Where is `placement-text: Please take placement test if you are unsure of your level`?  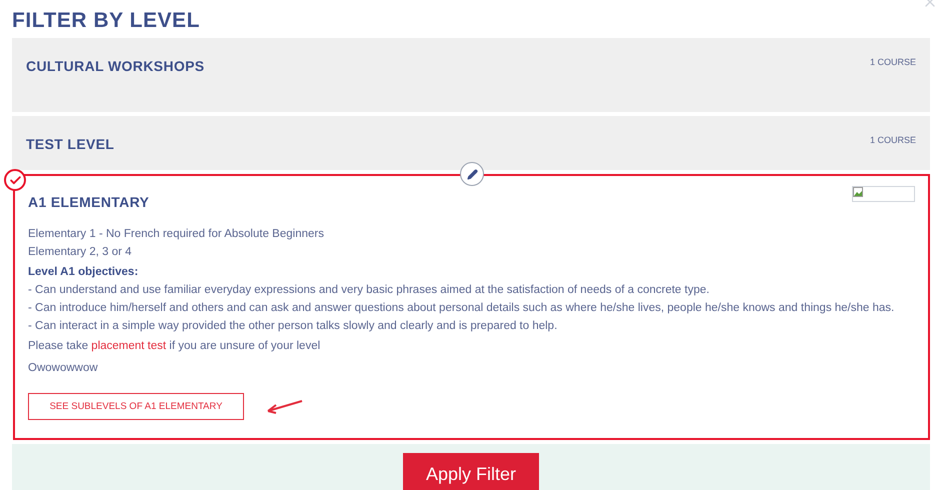 placement-text: Please take placement test if you are unsure of your level is located at coordinates (175, 346).